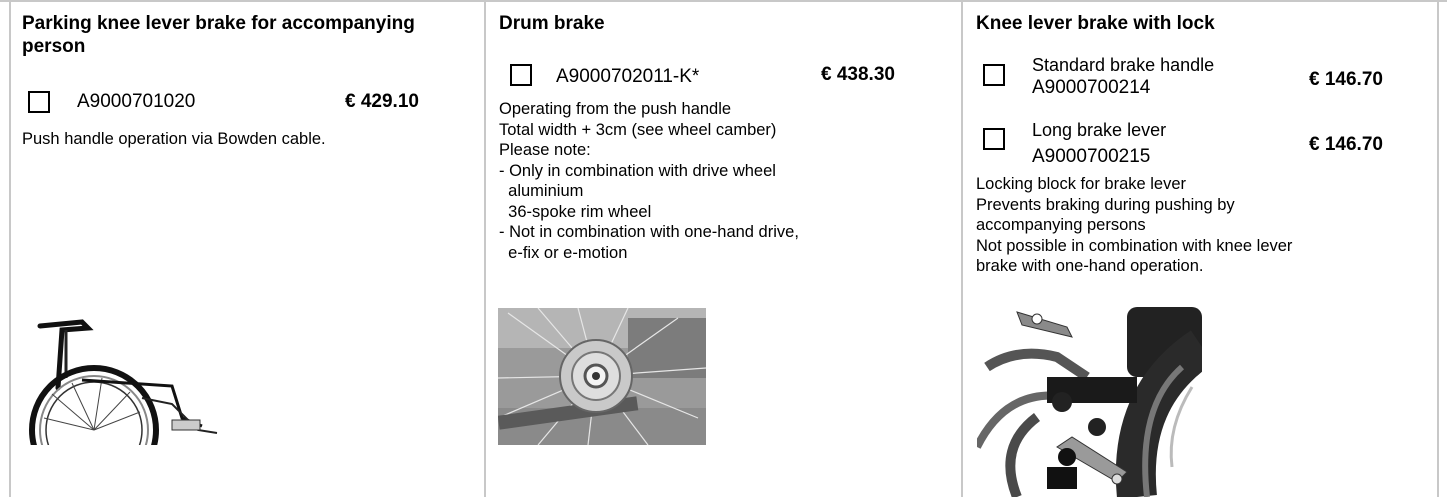  What do you see at coordinates (602, 376) in the screenshot?
I see `drum-brake-hub-image` at bounding box center [602, 376].